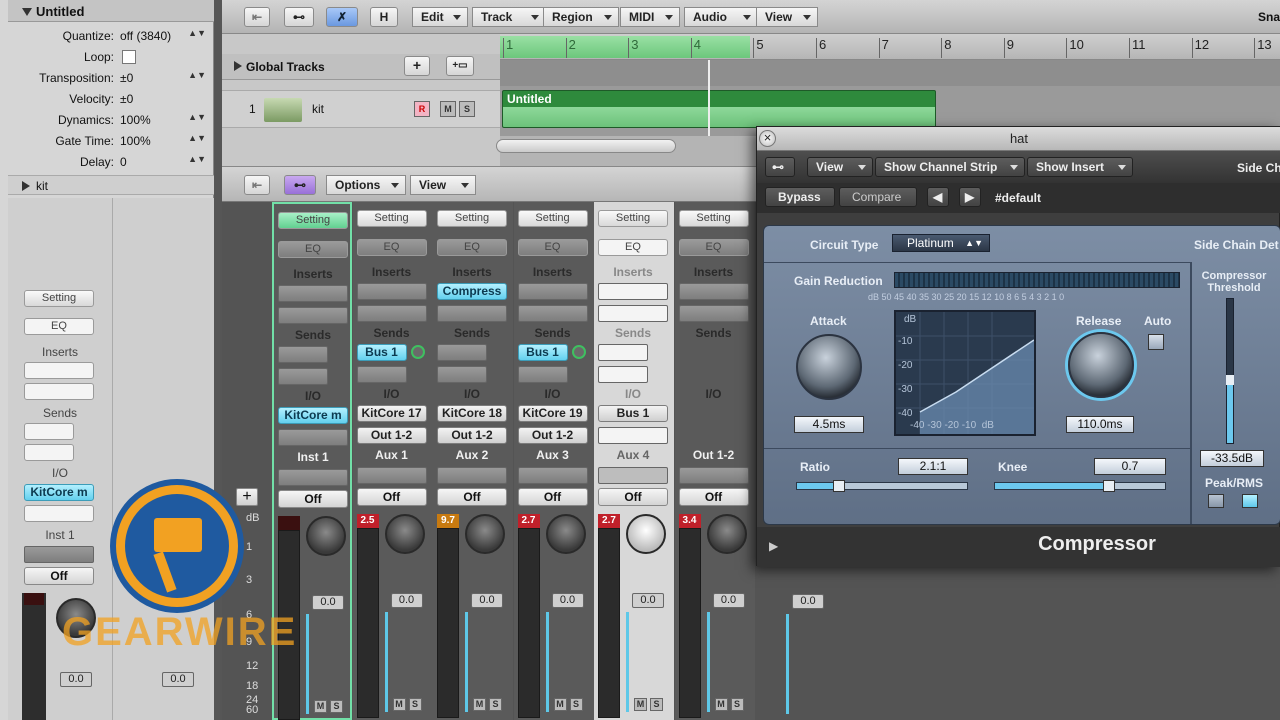 This screenshot has height=720, width=1280. What do you see at coordinates (625, 47) in the screenshot?
I see `cycle-region` at bounding box center [625, 47].